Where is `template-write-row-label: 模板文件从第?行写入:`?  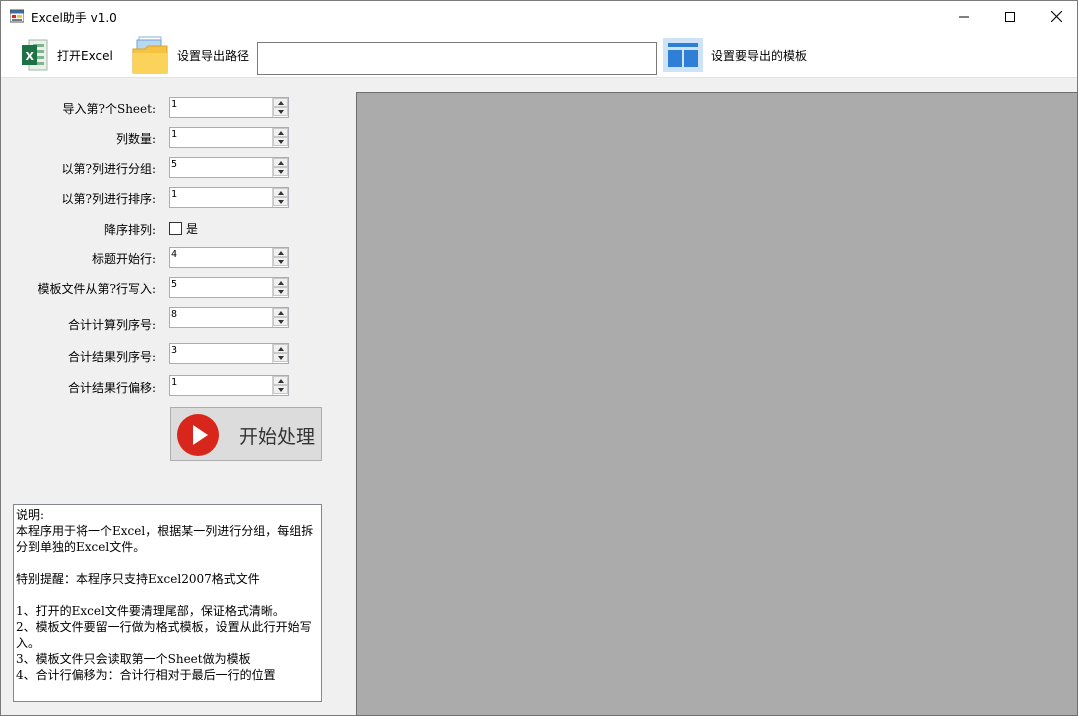
template-write-row-label: 模板文件从第?行写入: is located at coordinates (96, 289).